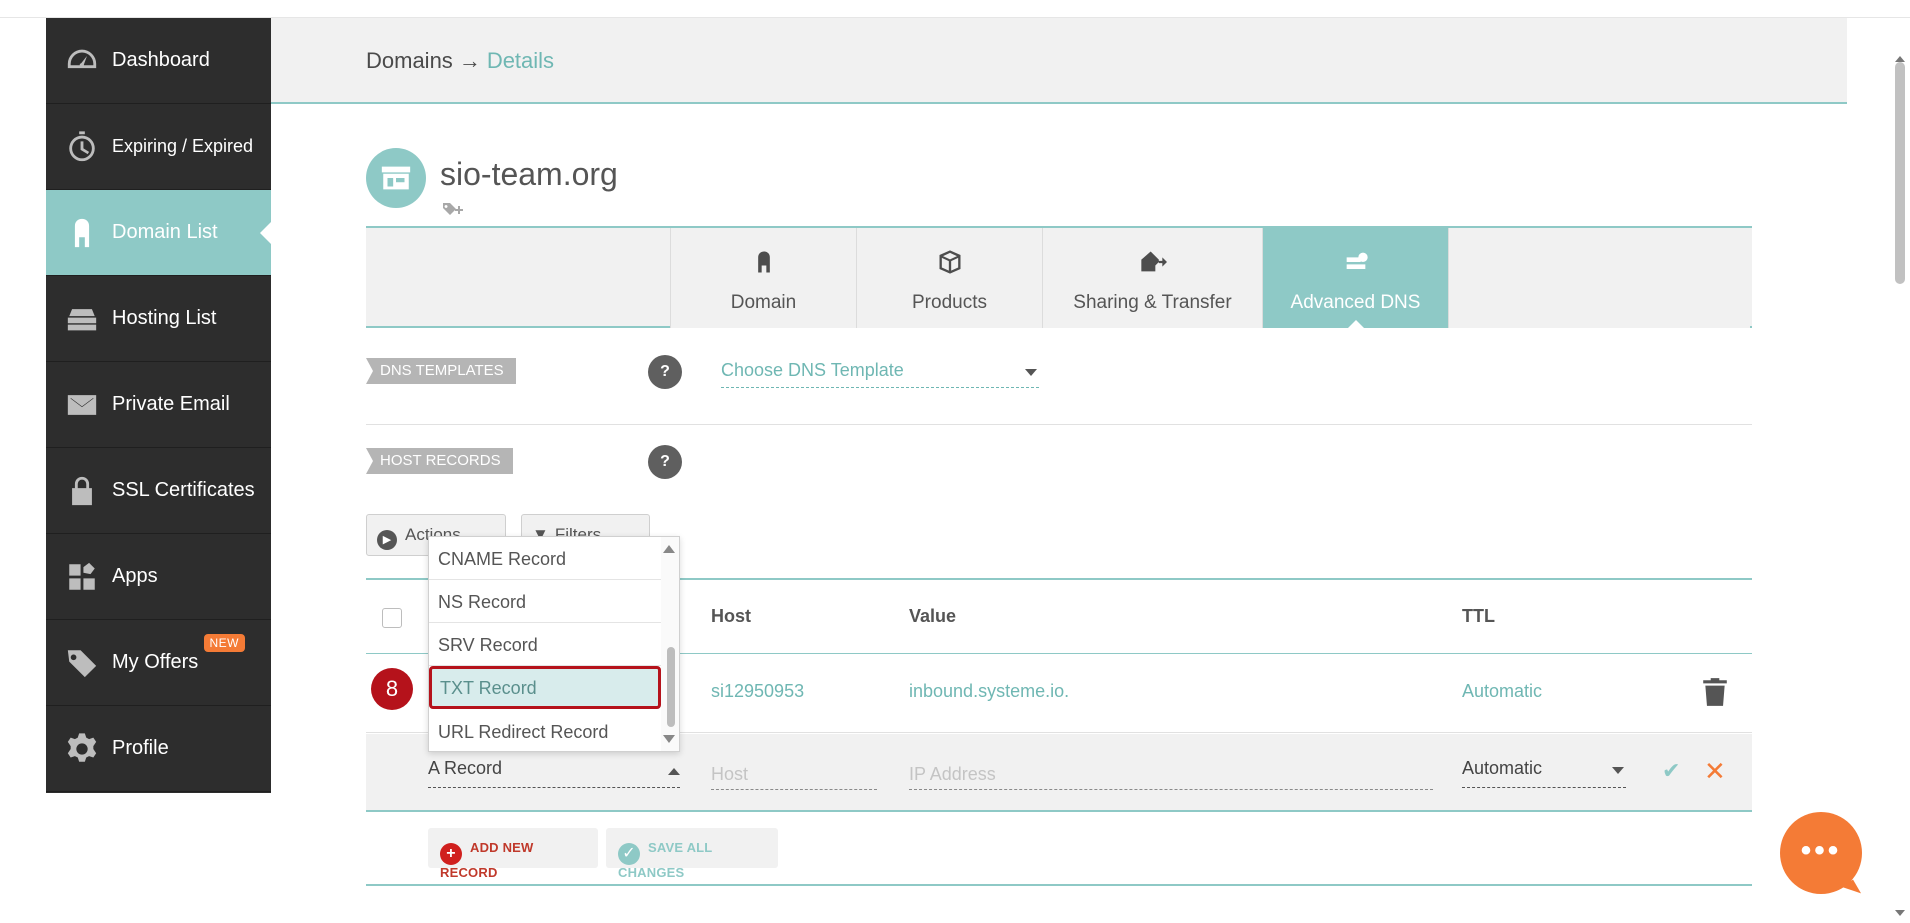  Describe the element at coordinates (224, 643) in the screenshot. I see `new-badge: NEW` at that location.